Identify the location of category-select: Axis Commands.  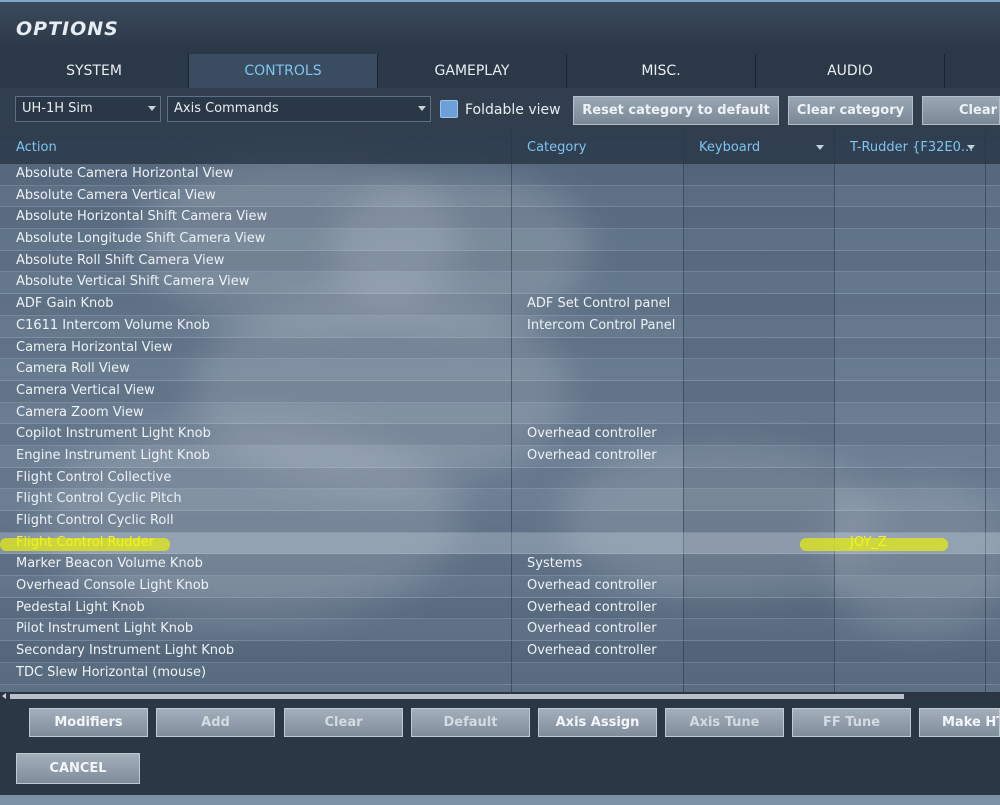
(299, 109).